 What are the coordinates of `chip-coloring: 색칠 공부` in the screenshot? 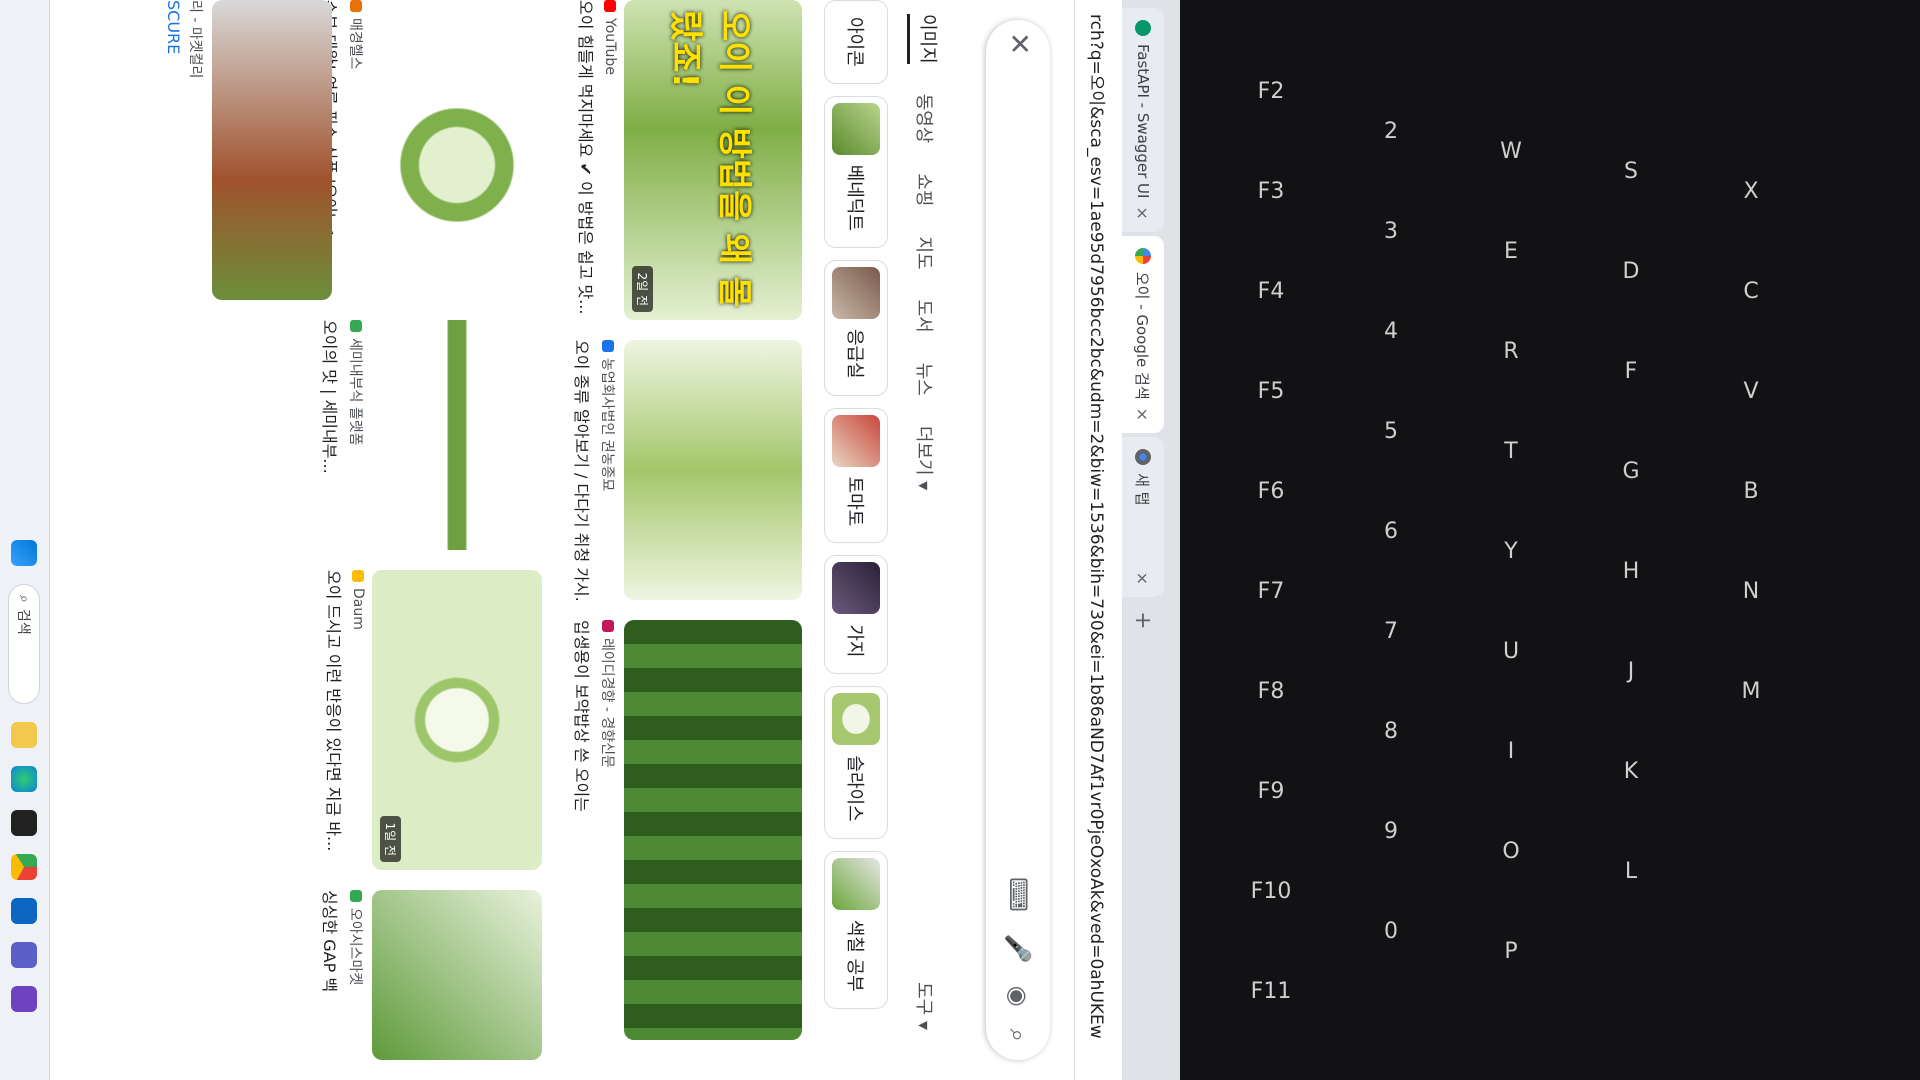 It's located at (856, 929).